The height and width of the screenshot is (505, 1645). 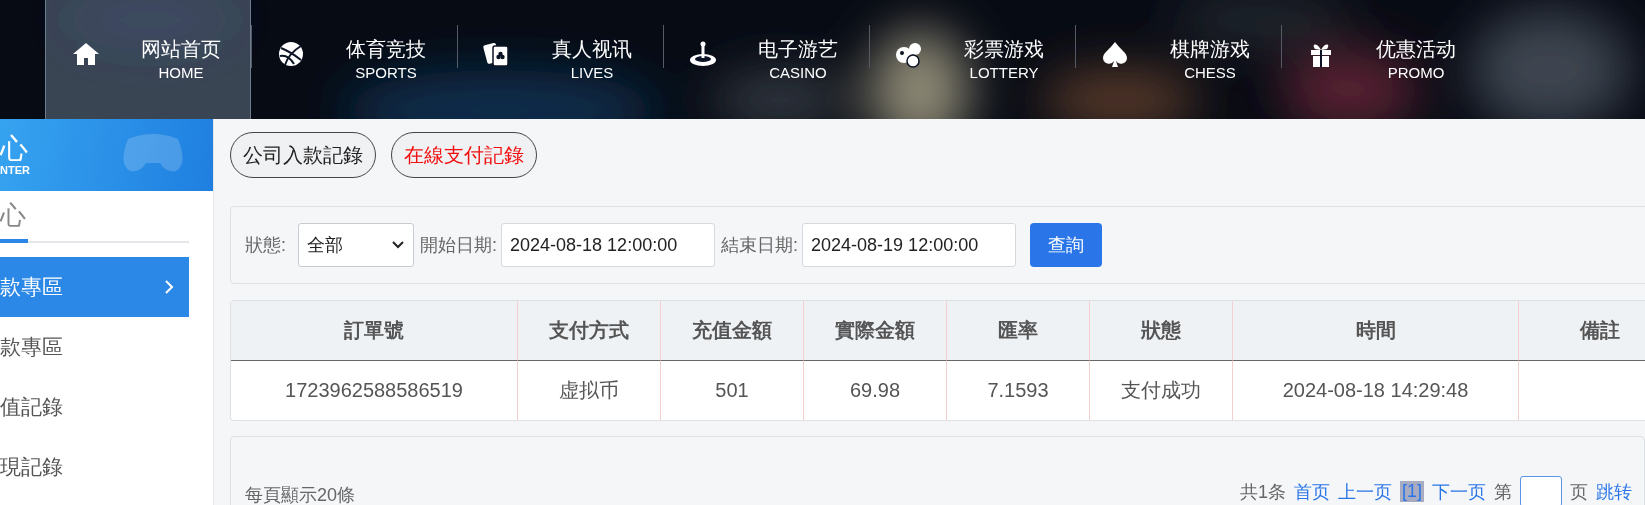 What do you see at coordinates (1412, 491) in the screenshot?
I see `current-page: [1]` at bounding box center [1412, 491].